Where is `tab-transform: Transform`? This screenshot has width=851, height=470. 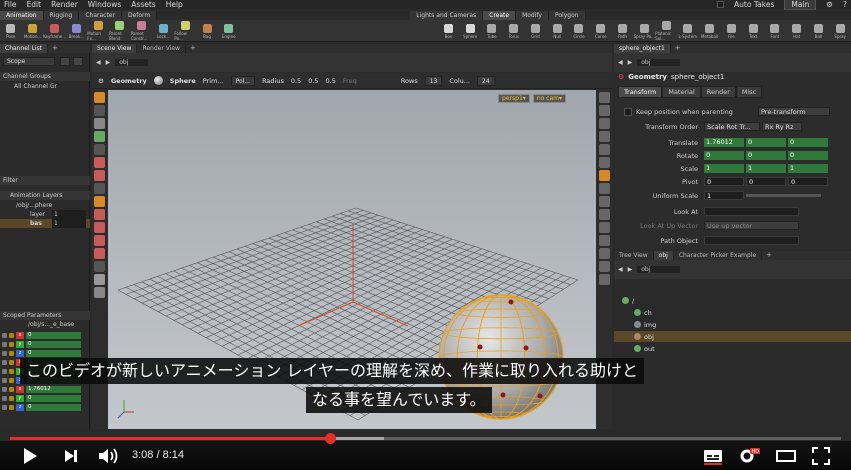 tab-transform: Transform is located at coordinates (640, 92).